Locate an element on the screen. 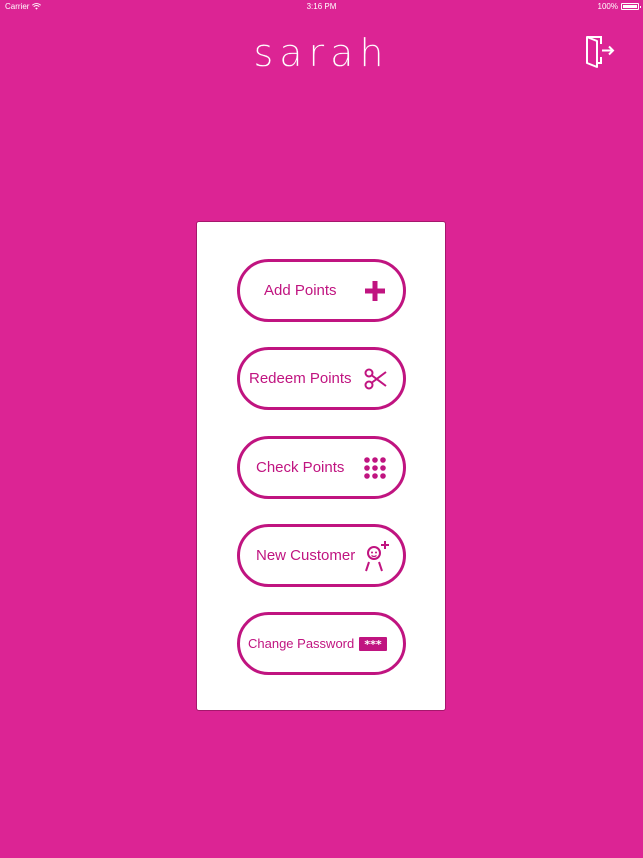 The width and height of the screenshot is (643, 858). logout-button is located at coordinates (600, 51).